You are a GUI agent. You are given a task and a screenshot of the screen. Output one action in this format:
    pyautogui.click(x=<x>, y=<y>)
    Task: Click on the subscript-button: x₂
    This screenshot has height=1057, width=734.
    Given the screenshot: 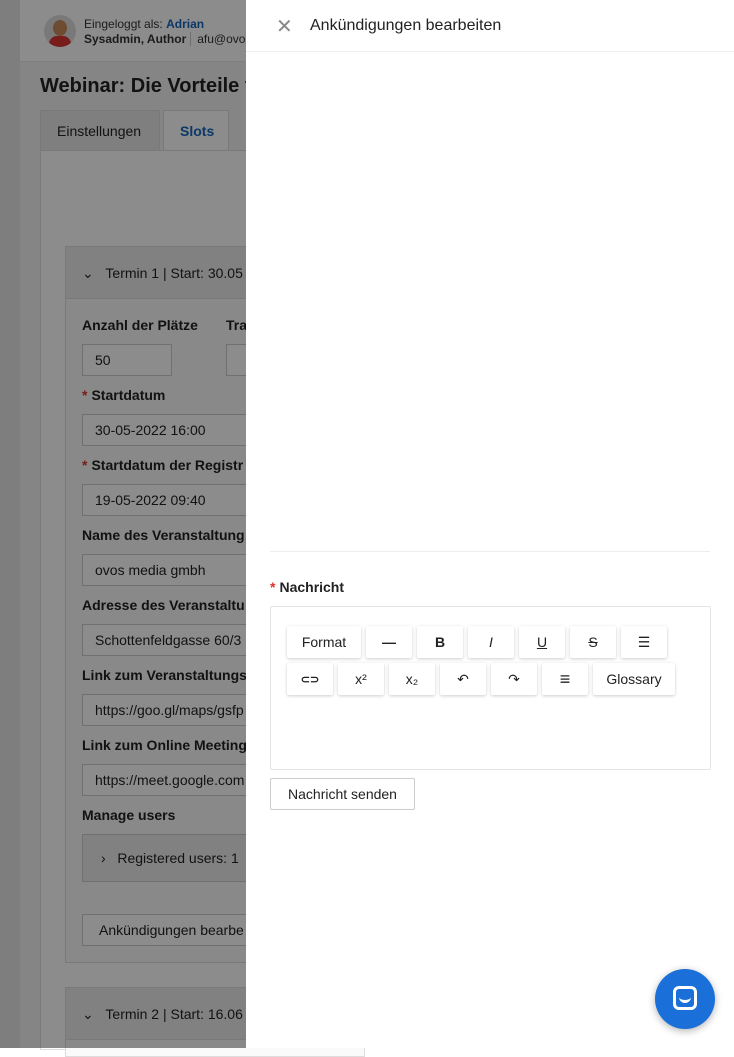 What is the action you would take?
    pyautogui.click(x=412, y=679)
    